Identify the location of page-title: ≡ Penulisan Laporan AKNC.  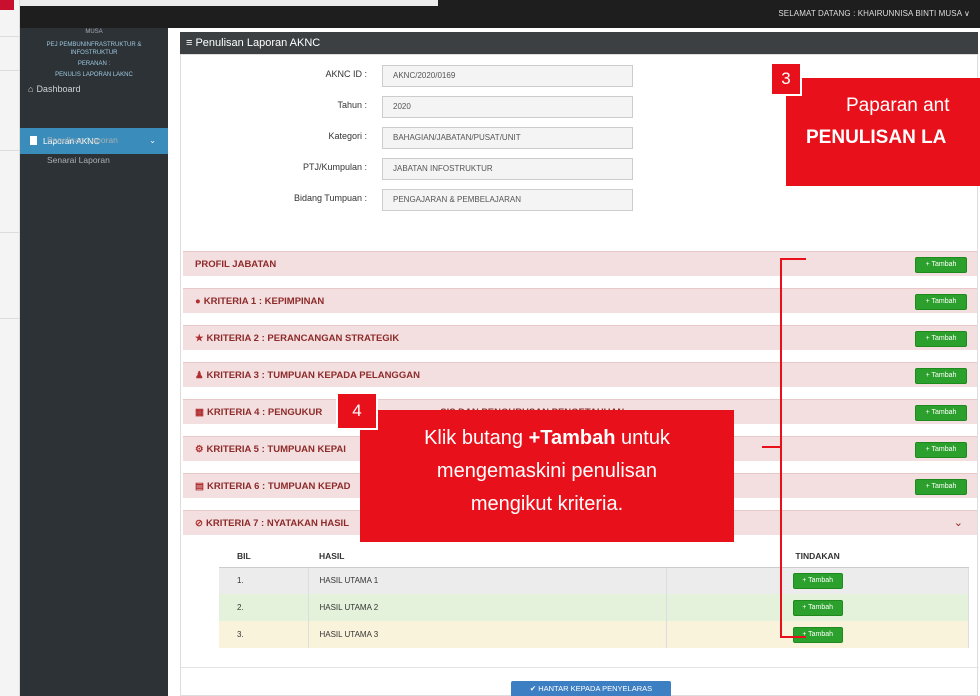
(579, 43).